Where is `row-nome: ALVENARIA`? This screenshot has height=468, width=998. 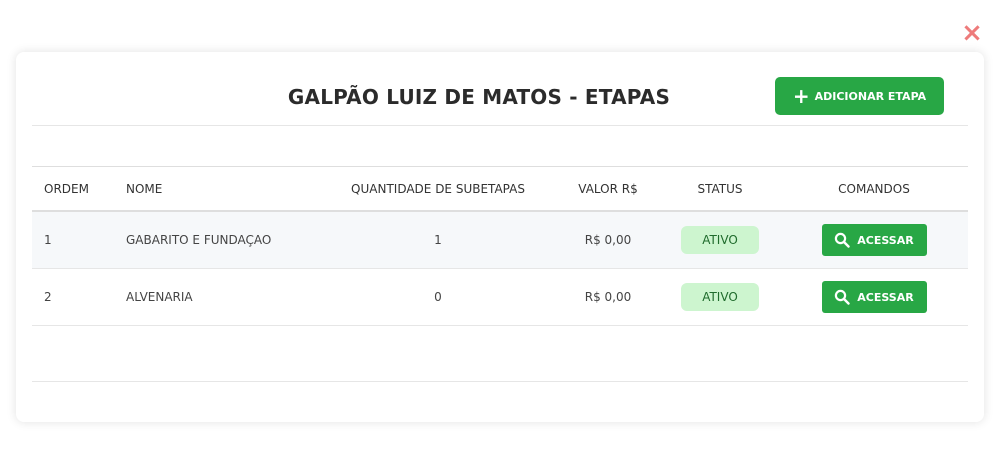
row-nome: ALVENARIA is located at coordinates (159, 297).